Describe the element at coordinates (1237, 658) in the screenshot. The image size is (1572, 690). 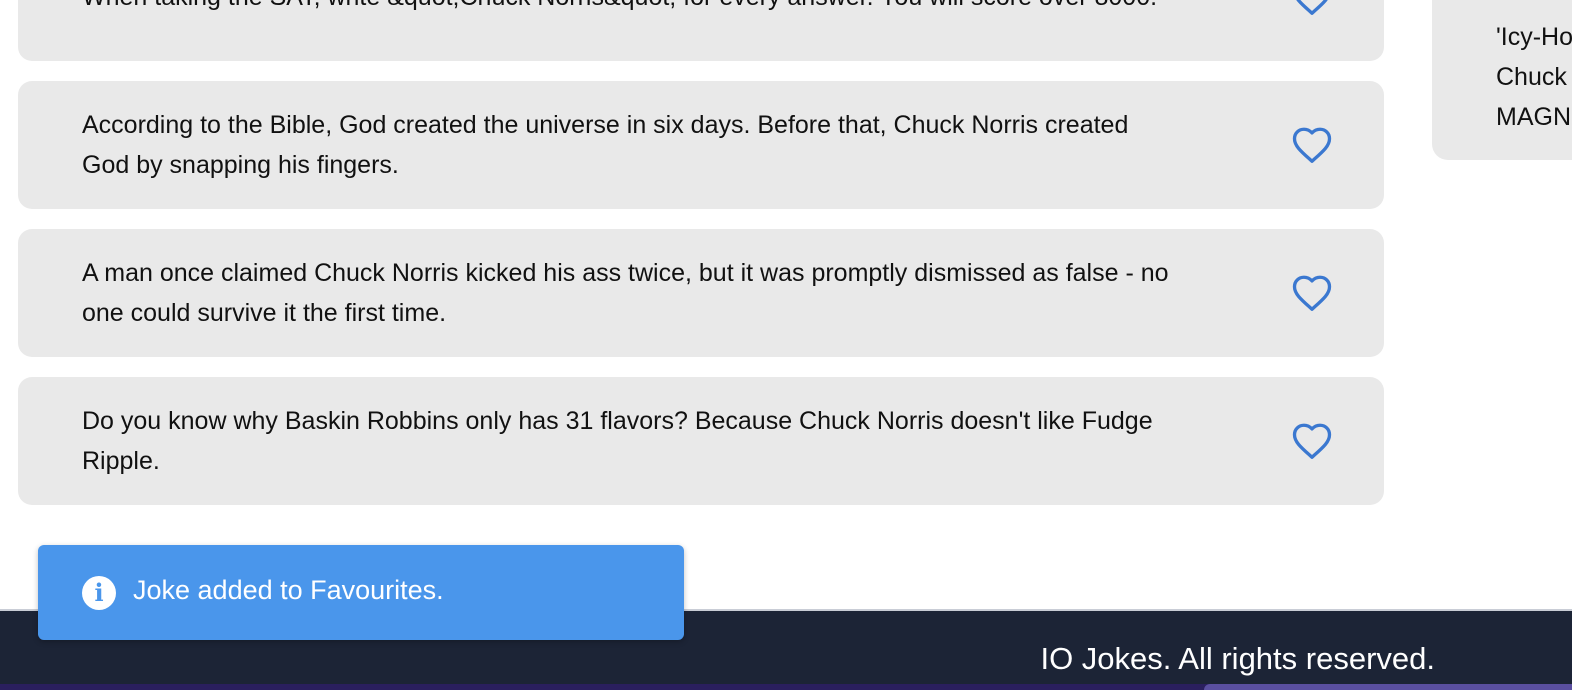
I see `footer-copyright: IO Jokes. All rights reserved.` at that location.